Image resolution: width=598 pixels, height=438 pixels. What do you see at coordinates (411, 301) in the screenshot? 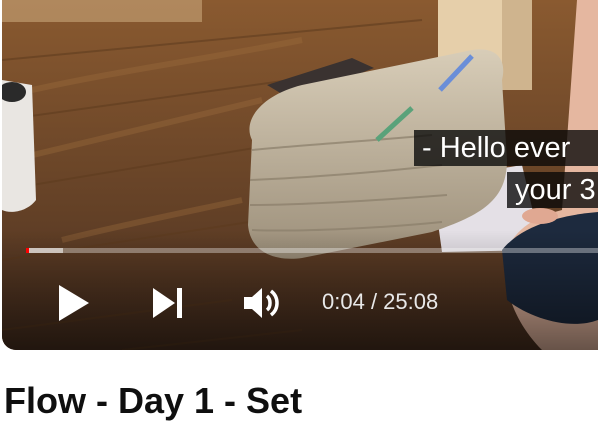
I see `duration: 25:08` at bounding box center [411, 301].